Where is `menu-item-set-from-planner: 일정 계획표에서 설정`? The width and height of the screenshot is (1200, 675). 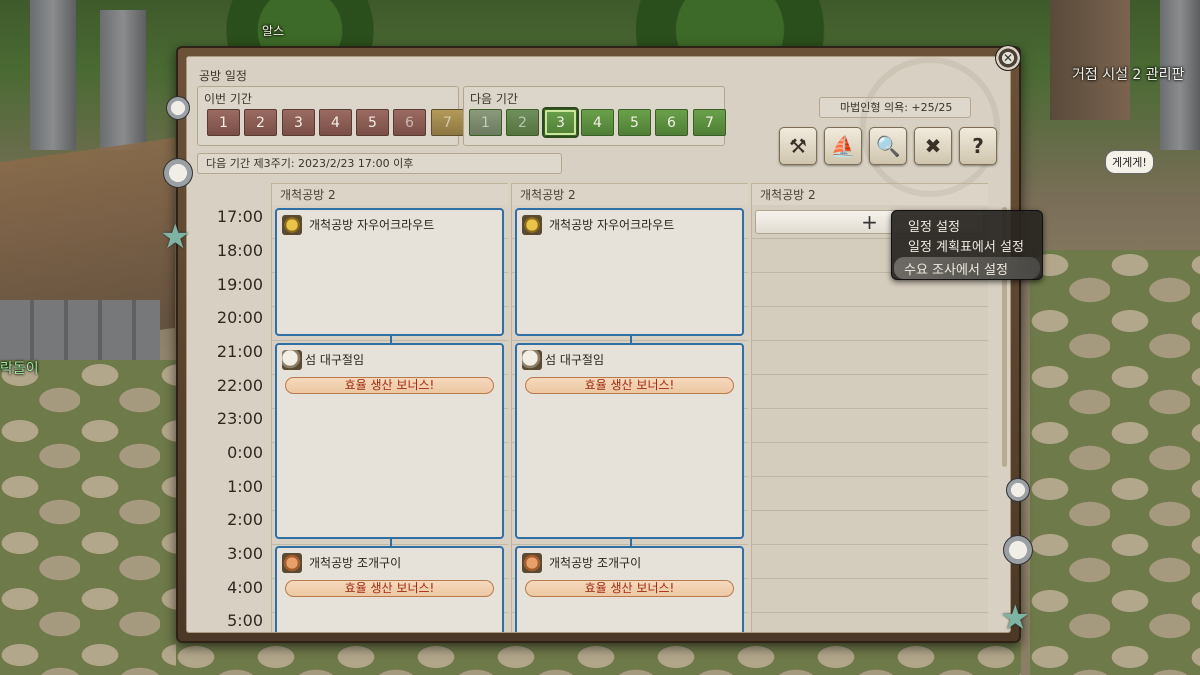
menu-item-set-from-planner: 일정 계획표에서 설정 is located at coordinates (966, 245).